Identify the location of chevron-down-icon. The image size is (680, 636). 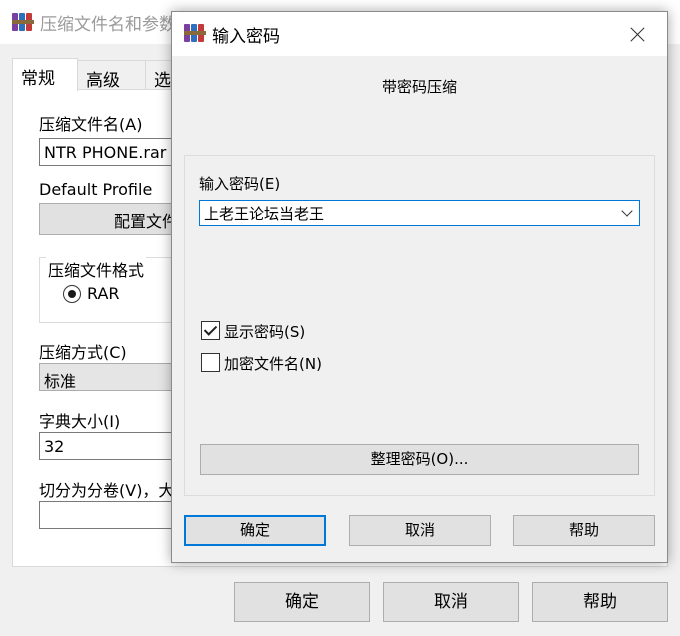
(627, 211).